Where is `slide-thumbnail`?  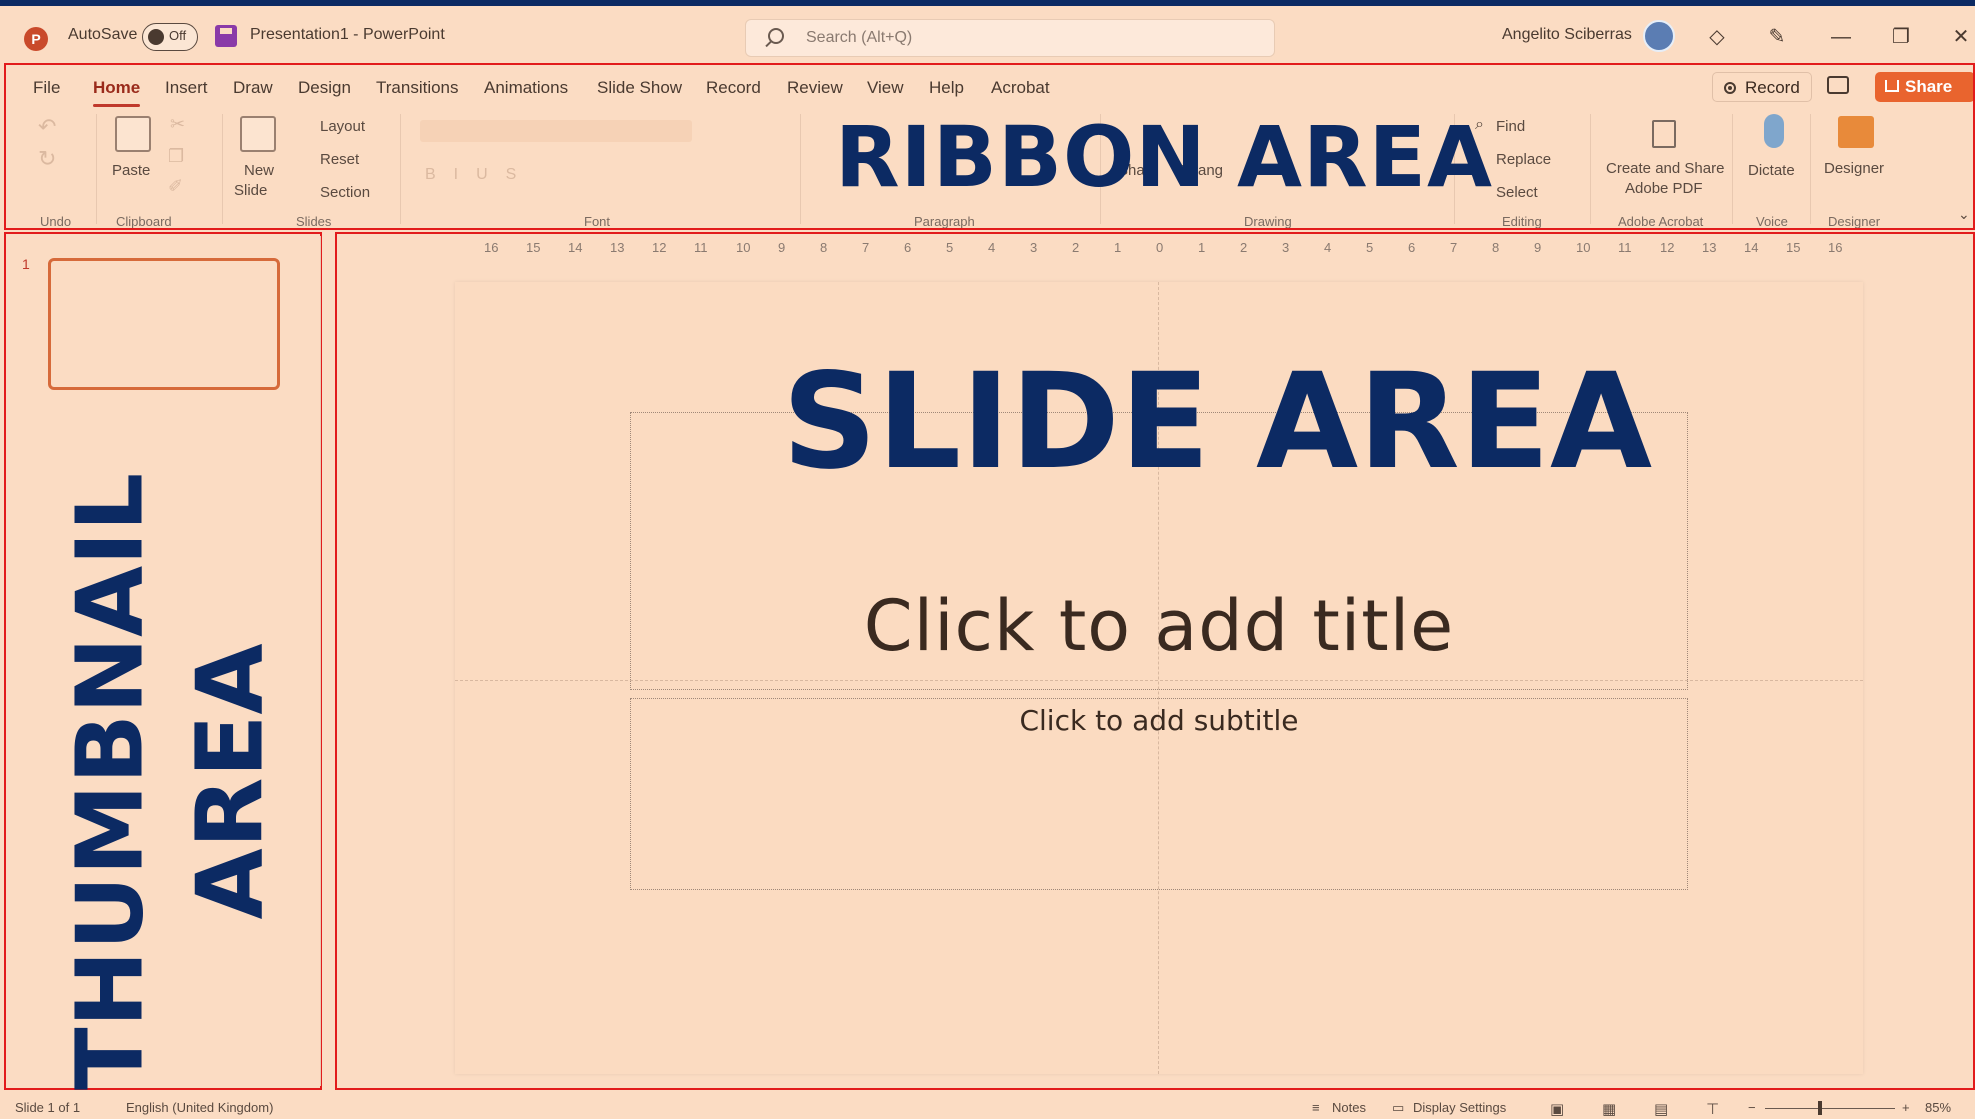 slide-thumbnail is located at coordinates (164, 324).